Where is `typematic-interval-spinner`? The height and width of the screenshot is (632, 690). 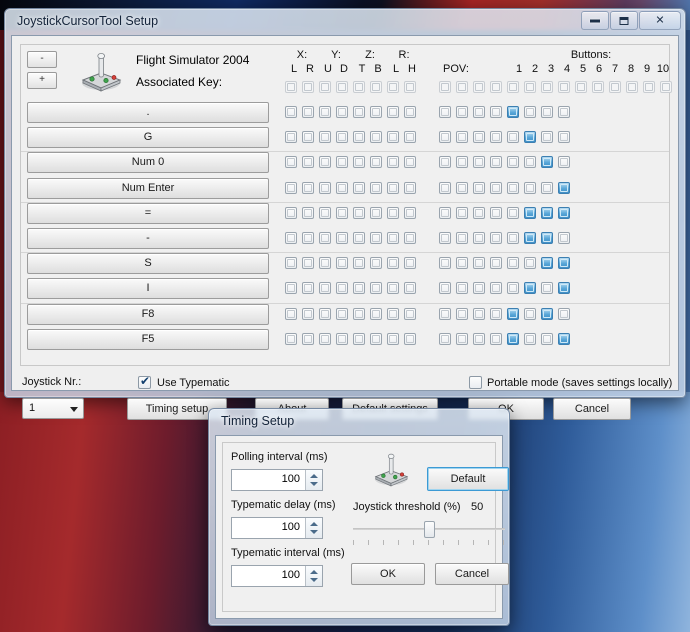
typematic-interval-spinner is located at coordinates (313, 576).